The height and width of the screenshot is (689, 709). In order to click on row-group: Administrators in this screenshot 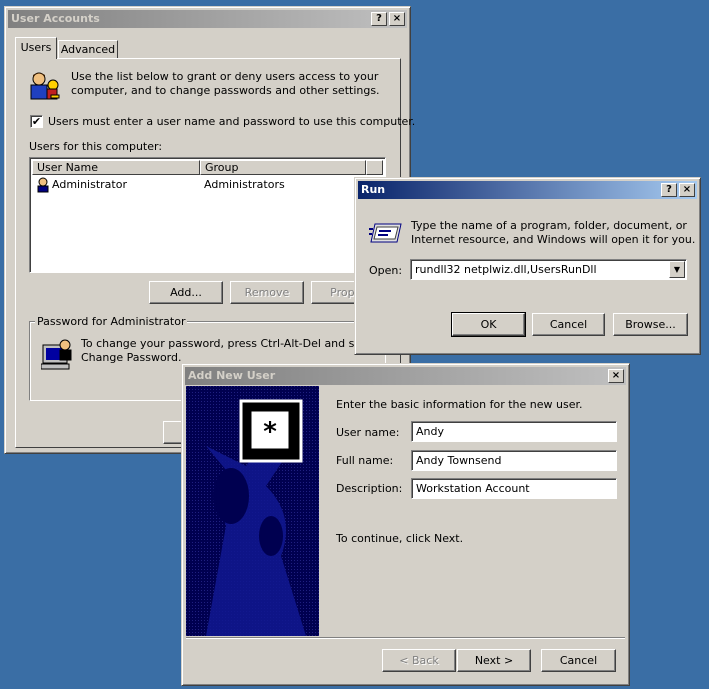, I will do `click(244, 184)`.